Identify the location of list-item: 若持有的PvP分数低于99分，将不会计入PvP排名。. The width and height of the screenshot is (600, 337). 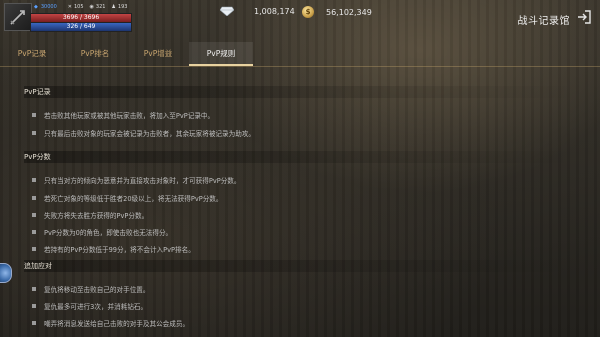
(113, 249).